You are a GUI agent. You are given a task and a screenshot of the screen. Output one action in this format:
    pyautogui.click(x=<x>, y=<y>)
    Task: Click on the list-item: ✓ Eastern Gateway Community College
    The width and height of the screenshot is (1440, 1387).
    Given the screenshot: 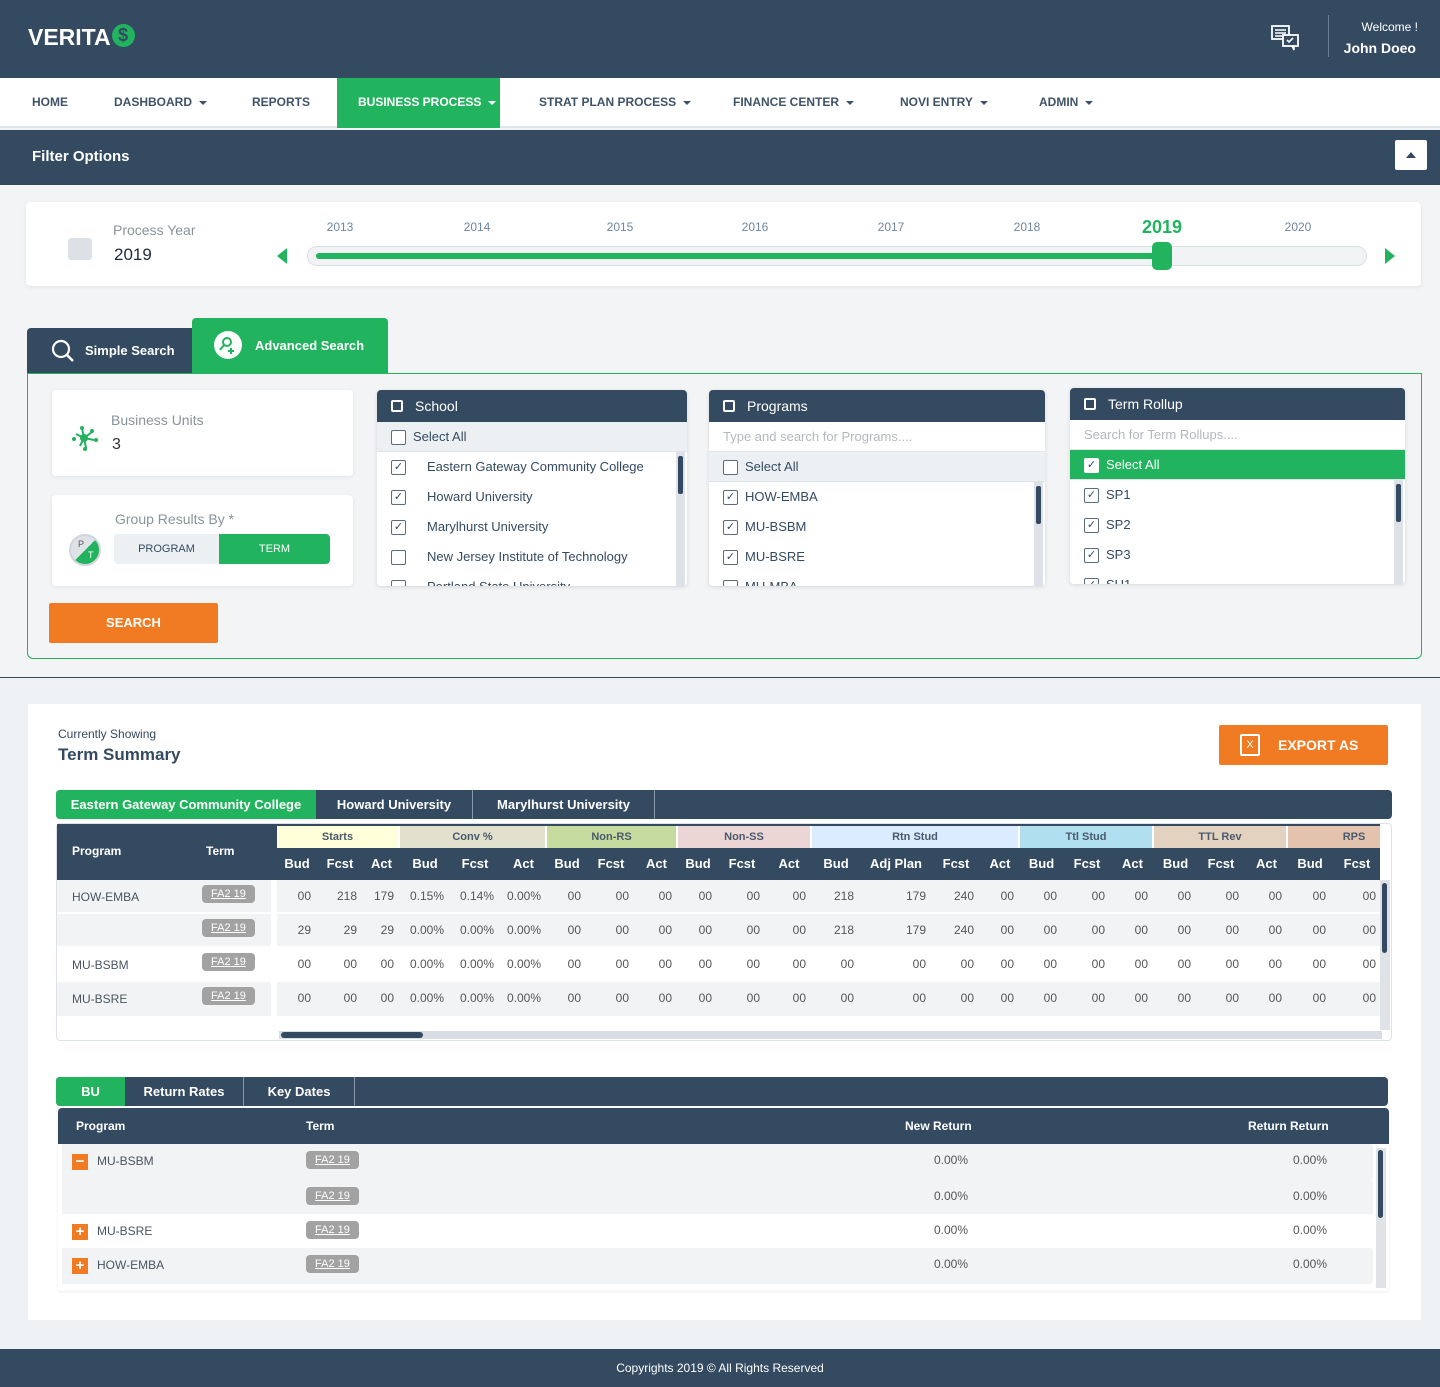 What is the action you would take?
    pyautogui.click(x=532, y=467)
    